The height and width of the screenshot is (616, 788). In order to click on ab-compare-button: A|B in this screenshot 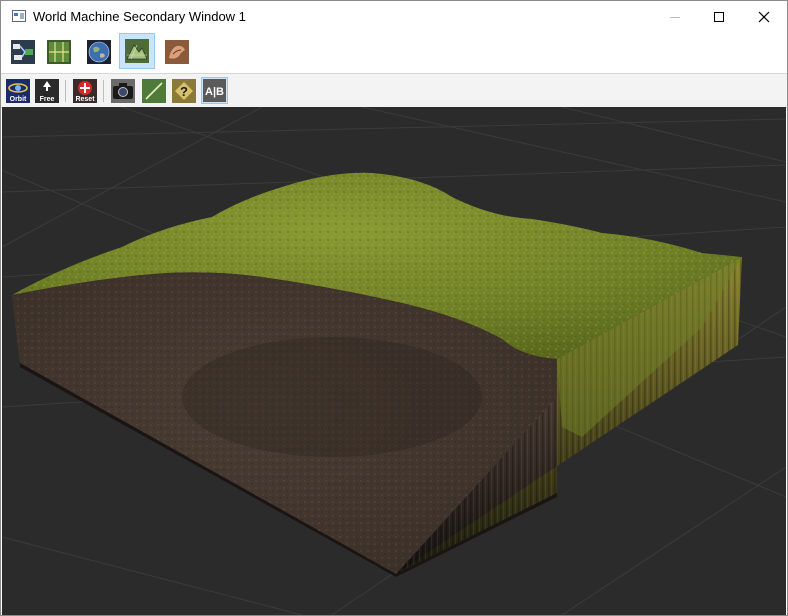, I will do `click(214, 90)`.